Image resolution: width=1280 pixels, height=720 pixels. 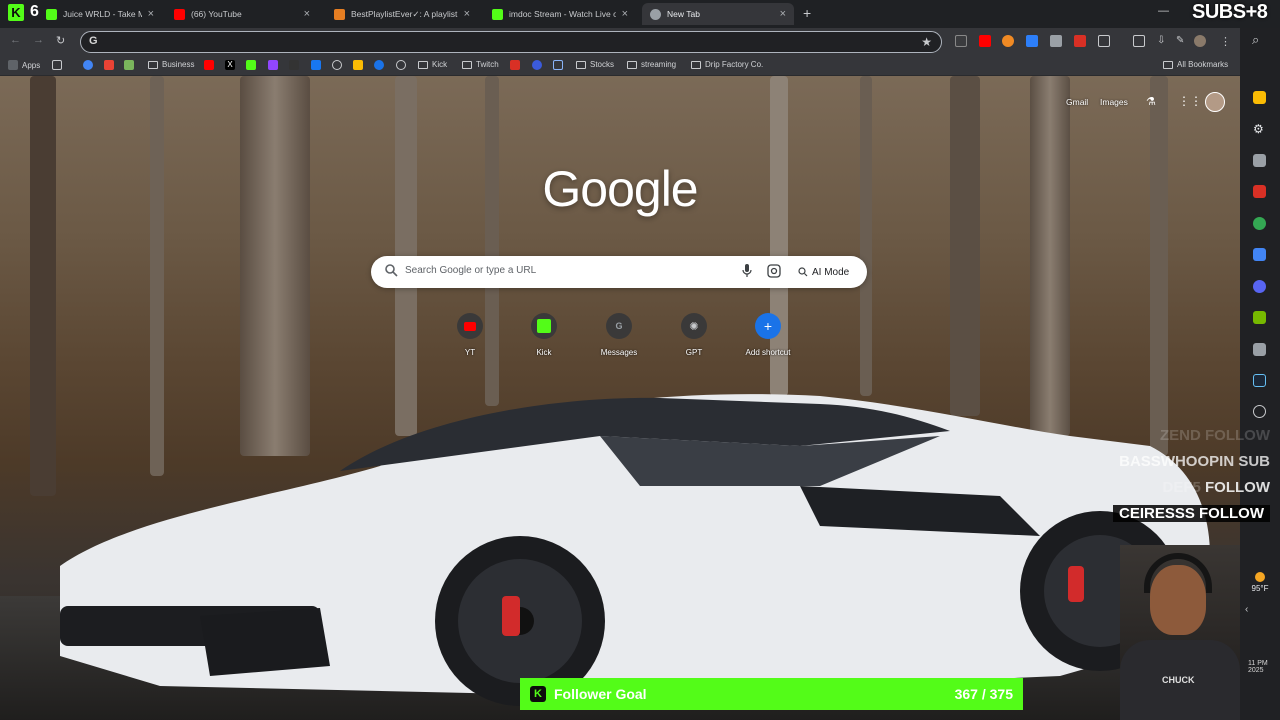 I want to click on minimize-button: —, so click(x=1163, y=11).